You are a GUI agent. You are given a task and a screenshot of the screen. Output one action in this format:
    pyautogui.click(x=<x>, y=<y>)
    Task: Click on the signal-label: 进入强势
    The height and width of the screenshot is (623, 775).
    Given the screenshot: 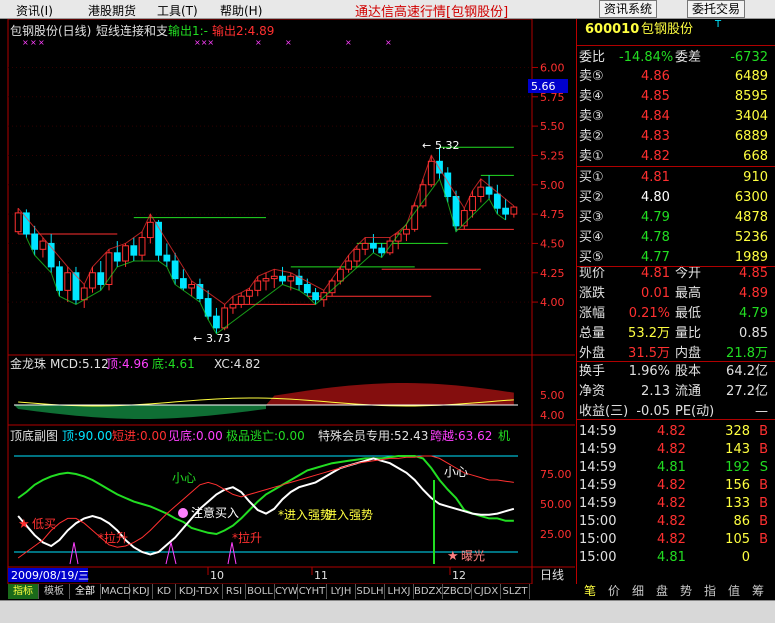 What is the action you would take?
    pyautogui.click(x=349, y=515)
    